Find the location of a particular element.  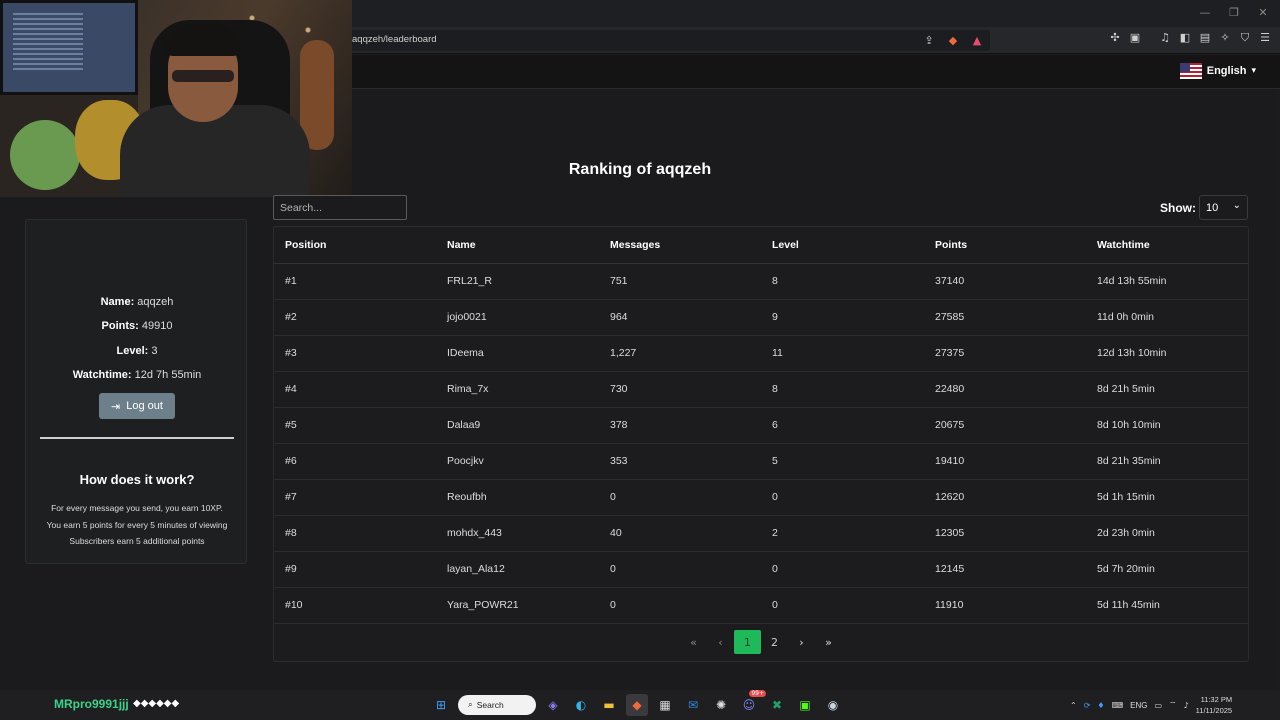

cell-name: FRL21_R is located at coordinates (517, 281).